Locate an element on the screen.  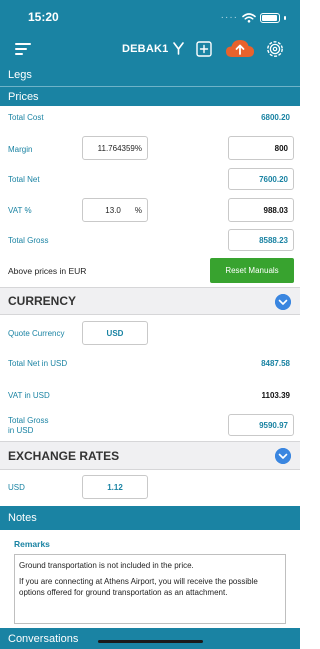
total-net-usd-value: 8487.58 is located at coordinates (275, 363).